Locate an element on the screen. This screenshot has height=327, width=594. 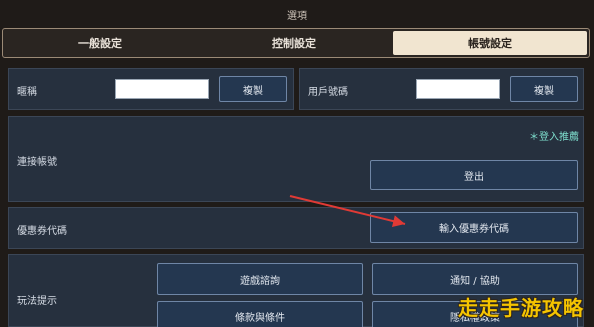
enter-coupon-button: 輸入優惠券代碼 is located at coordinates (474, 227).